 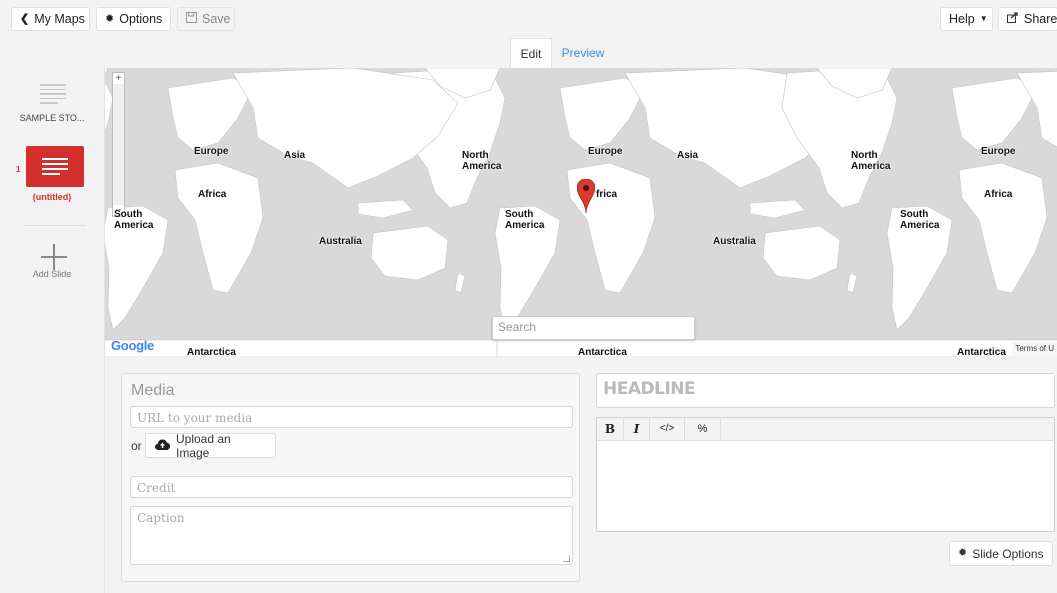 I want to click on label-asia-1: Asia, so click(x=295, y=155).